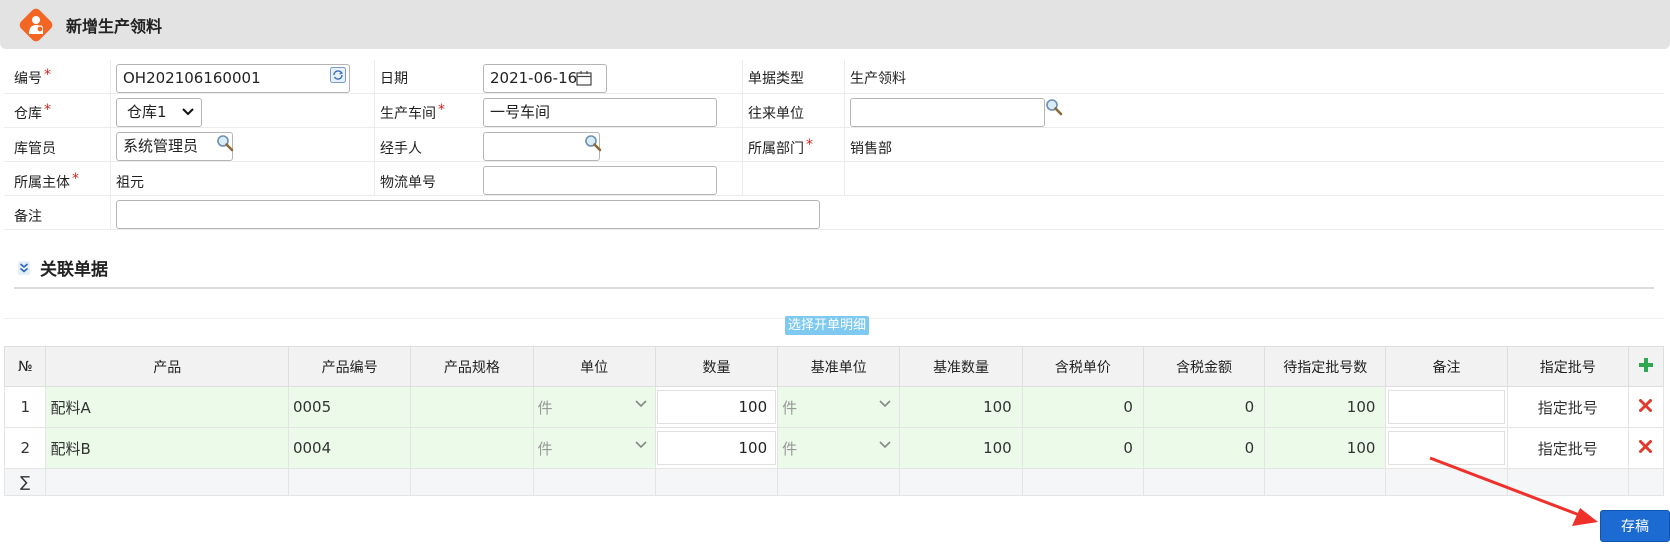 This screenshot has height=546, width=1670. Describe the element at coordinates (961, 448) in the screenshot. I see `base-qty-cell: 100` at that location.